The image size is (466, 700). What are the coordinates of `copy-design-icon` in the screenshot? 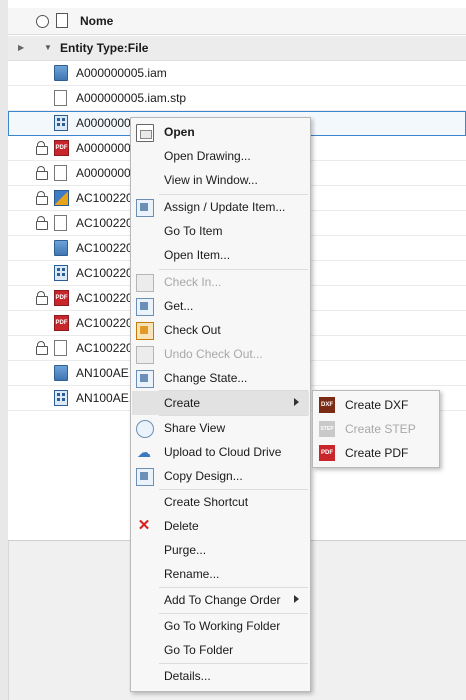 It's located at (145, 477).